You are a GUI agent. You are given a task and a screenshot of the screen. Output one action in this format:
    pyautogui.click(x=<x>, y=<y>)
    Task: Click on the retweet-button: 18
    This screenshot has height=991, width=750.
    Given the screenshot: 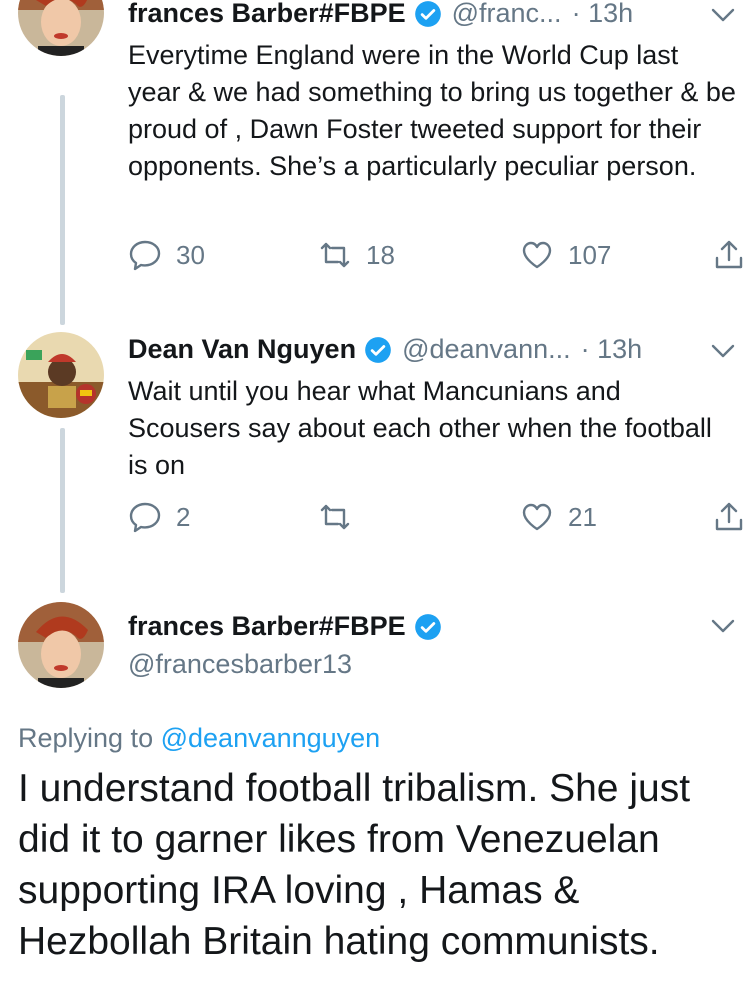 What is the action you would take?
    pyautogui.click(x=356, y=255)
    